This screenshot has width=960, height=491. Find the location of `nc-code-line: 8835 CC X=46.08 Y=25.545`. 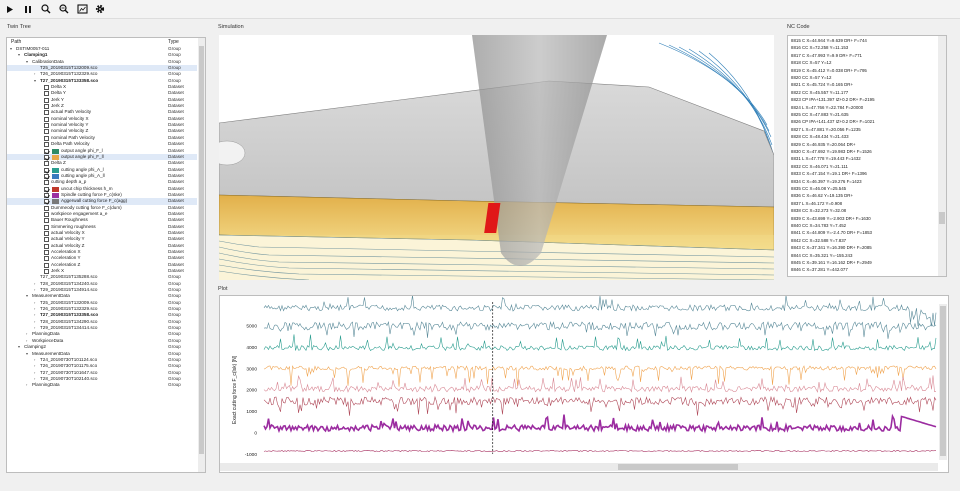

nc-code-line: 8835 CC X=46.08 Y=25.545 is located at coordinates (818, 188).